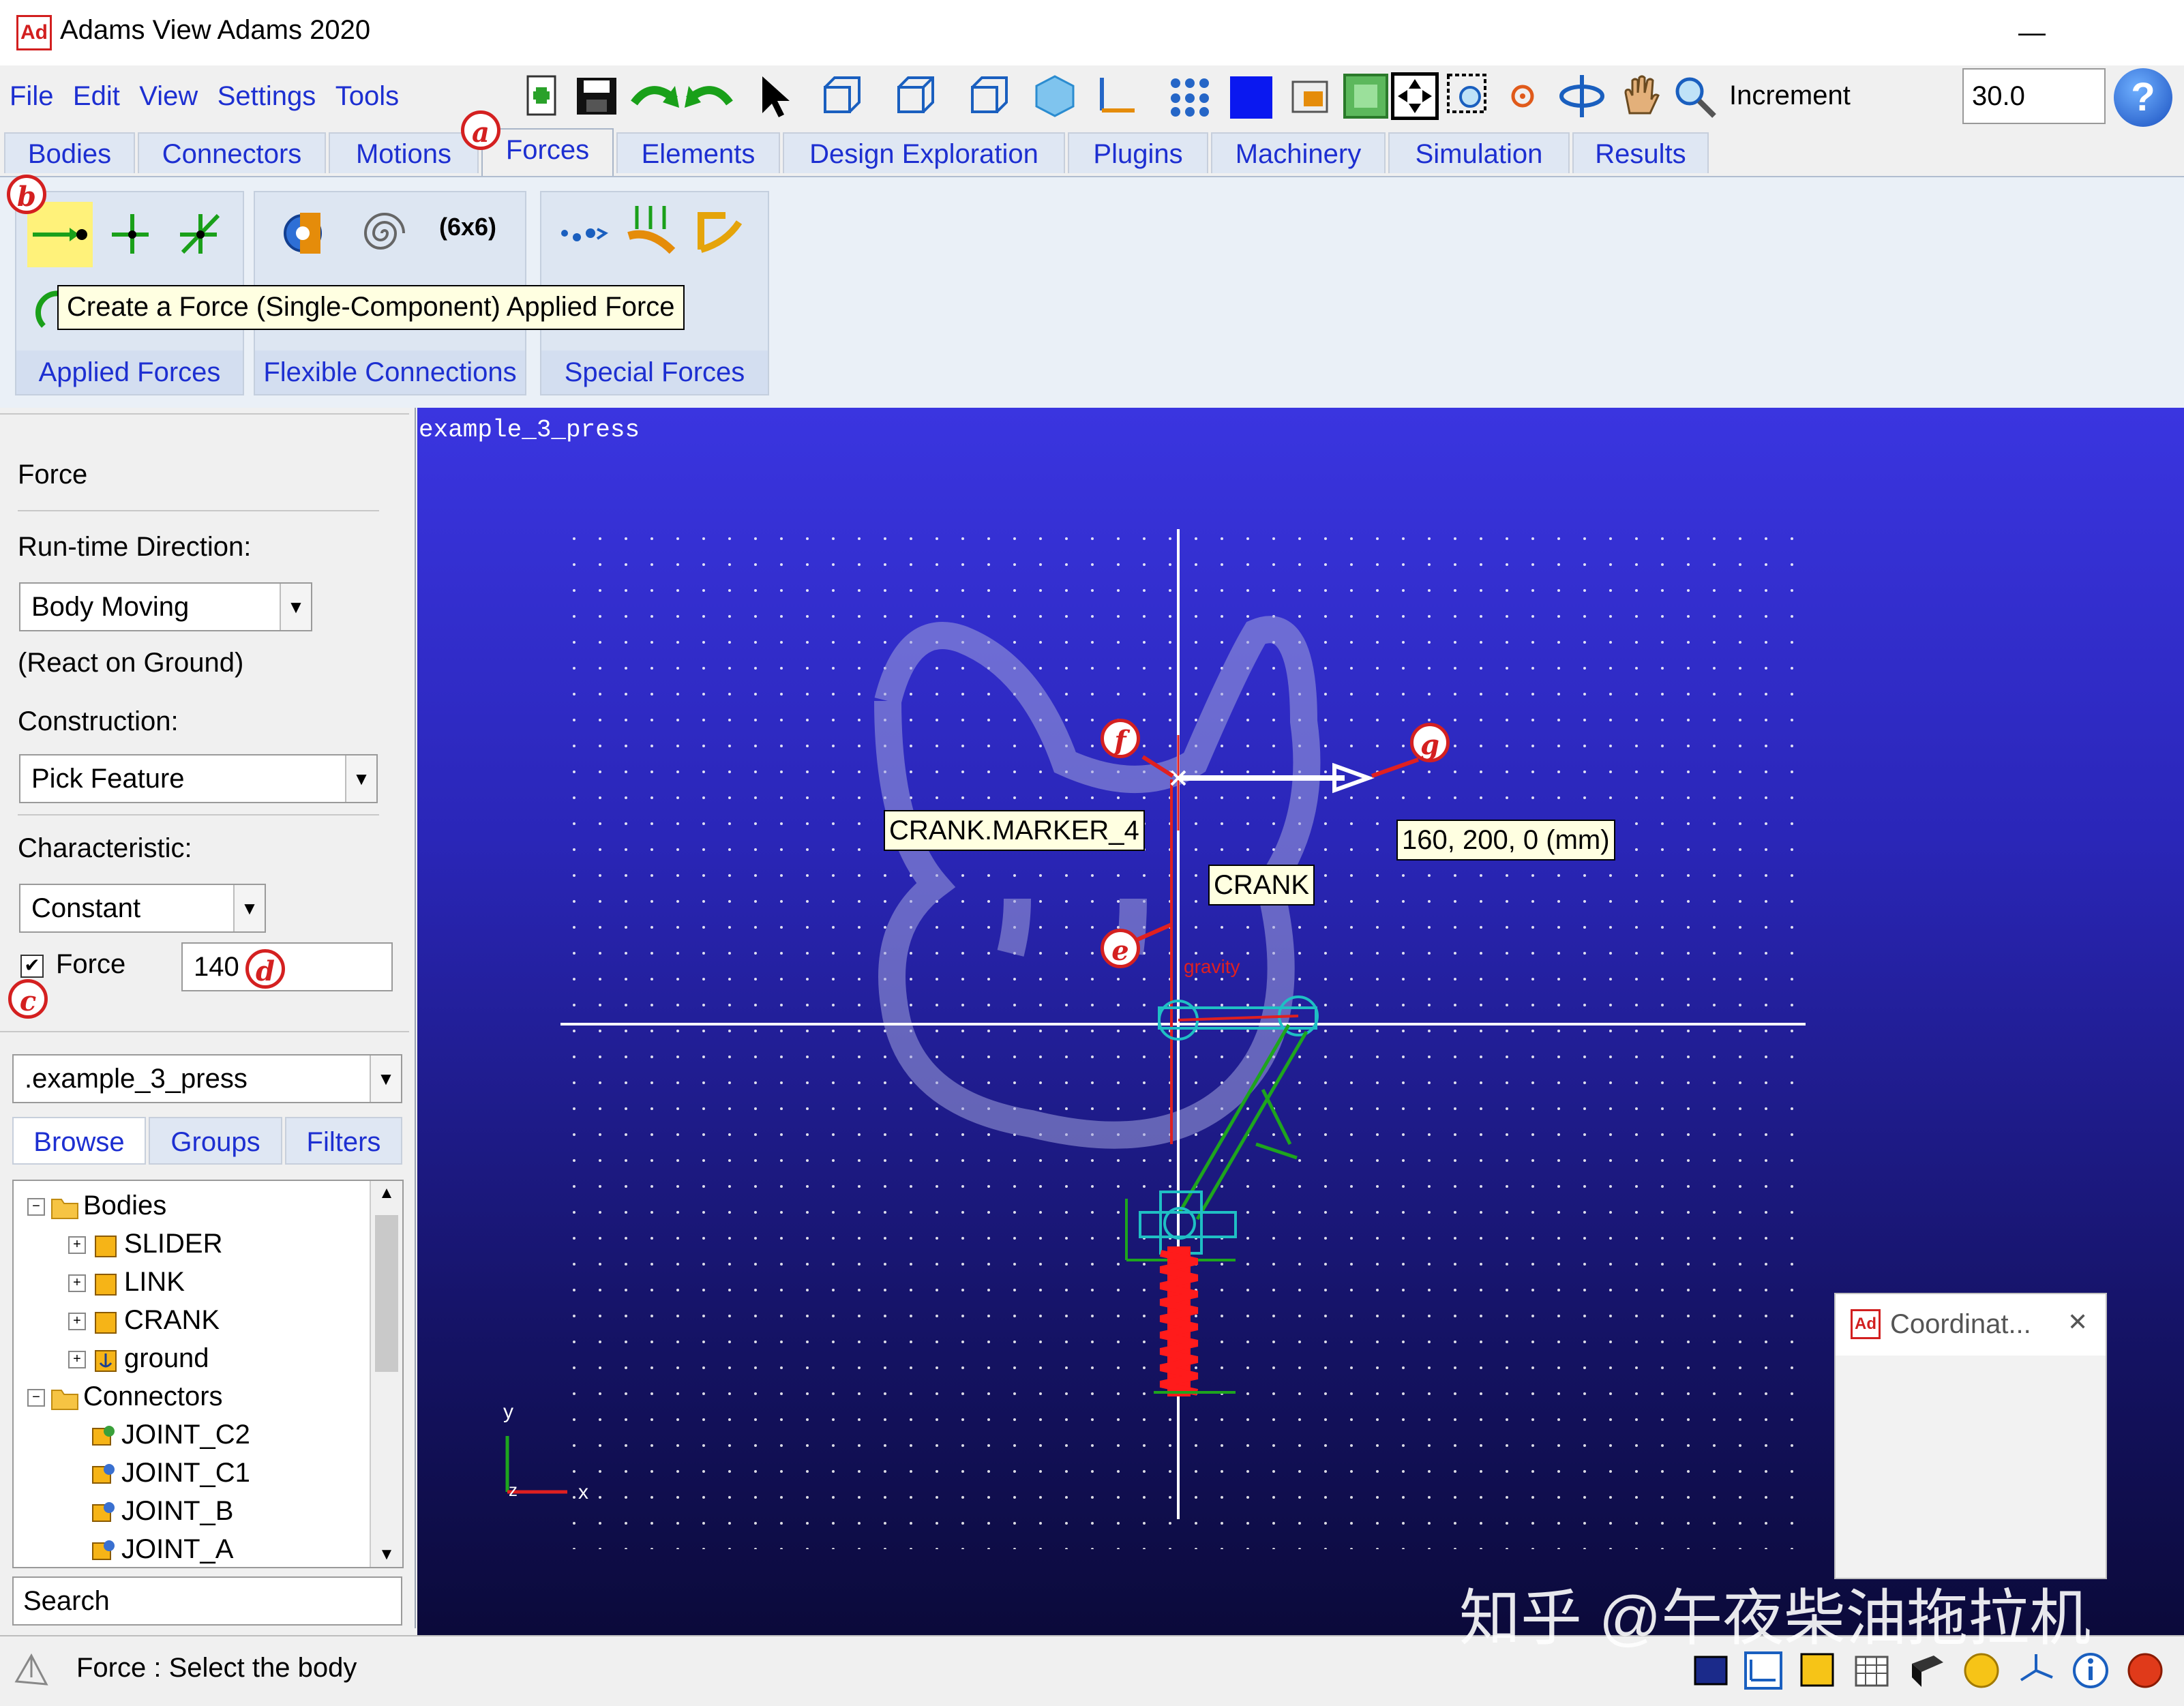 The width and height of the screenshot is (2184, 1706). Describe the element at coordinates (144, 1320) in the screenshot. I see `tree-item-crank: + CRANK` at that location.